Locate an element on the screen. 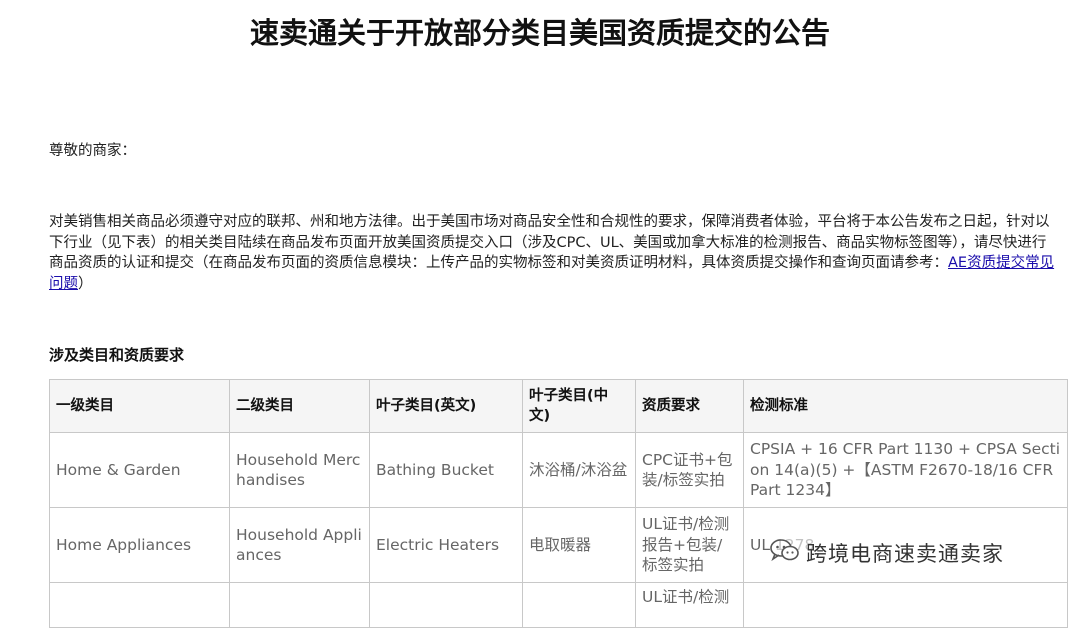 The height and width of the screenshot is (628, 1080). table-cell: CPC证书+包装/标签实拍 is located at coordinates (689, 470).